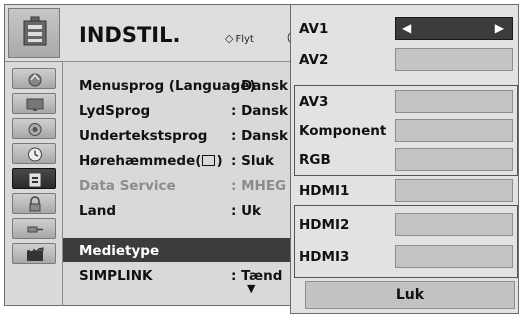 This screenshot has width=519, height=314. What do you see at coordinates (34, 103) in the screenshot?
I see `sidebar-picture-icon` at bounding box center [34, 103].